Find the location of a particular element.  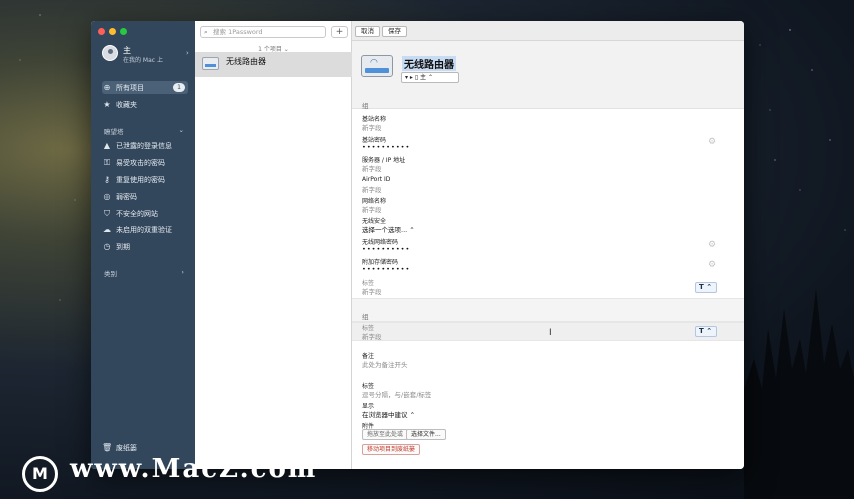

warning-icon: ▲ is located at coordinates (107, 145).